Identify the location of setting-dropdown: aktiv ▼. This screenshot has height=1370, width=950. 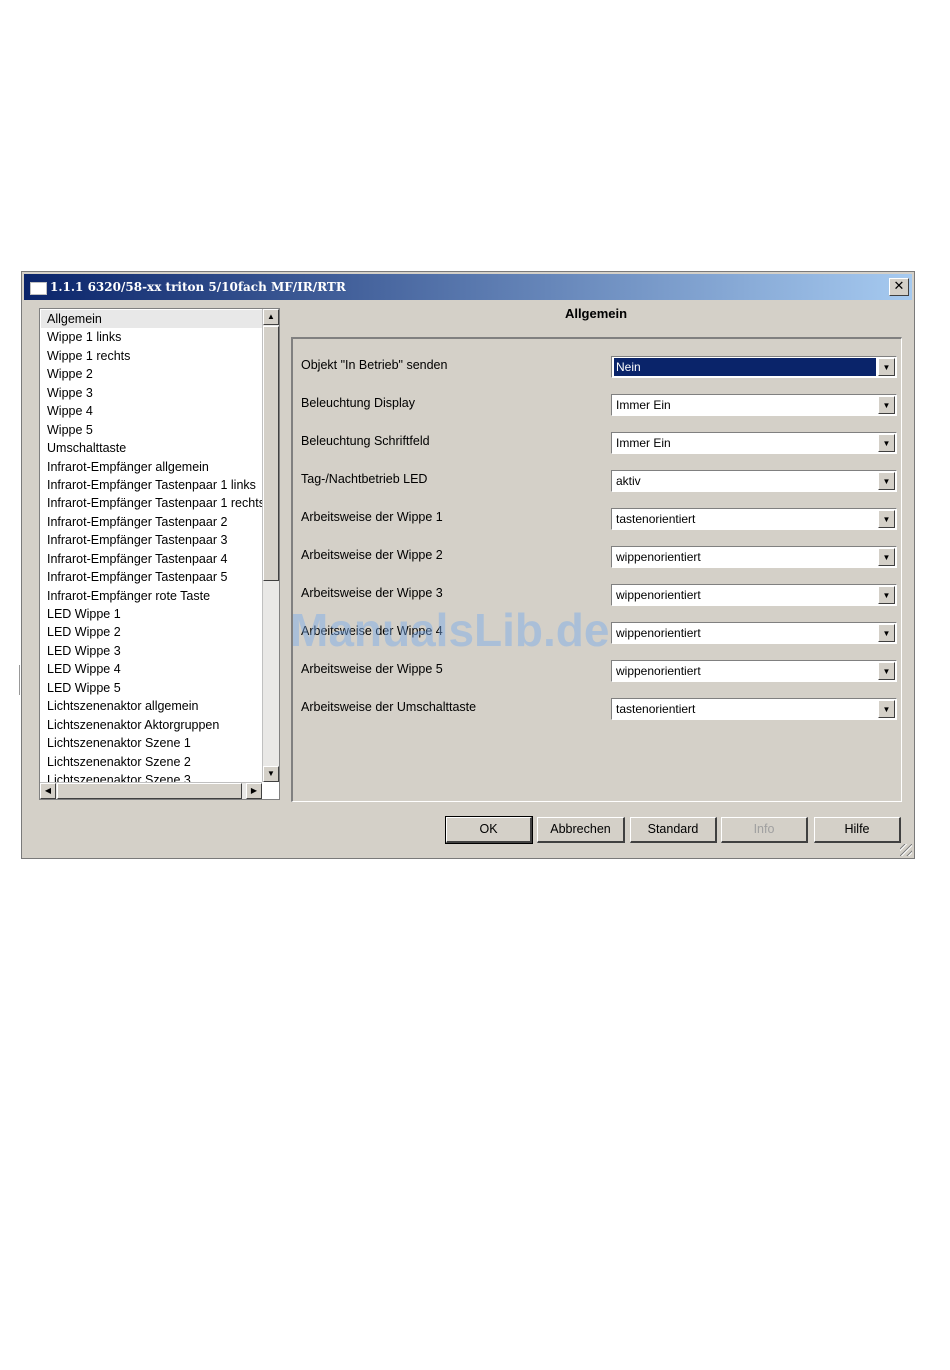
(754, 481).